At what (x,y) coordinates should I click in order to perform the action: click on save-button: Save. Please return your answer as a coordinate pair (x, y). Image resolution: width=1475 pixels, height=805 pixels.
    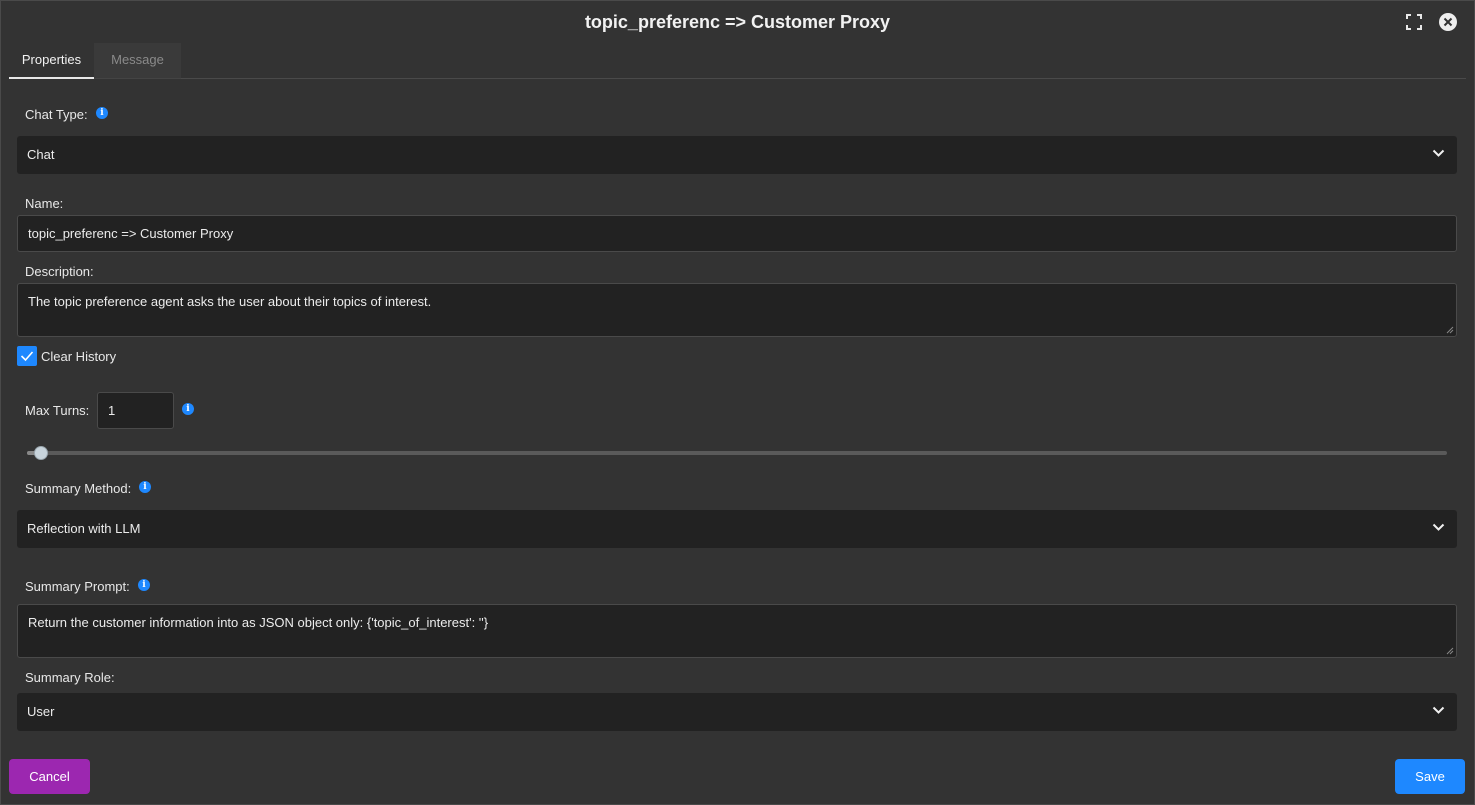
    Looking at the image, I should click on (1430, 776).